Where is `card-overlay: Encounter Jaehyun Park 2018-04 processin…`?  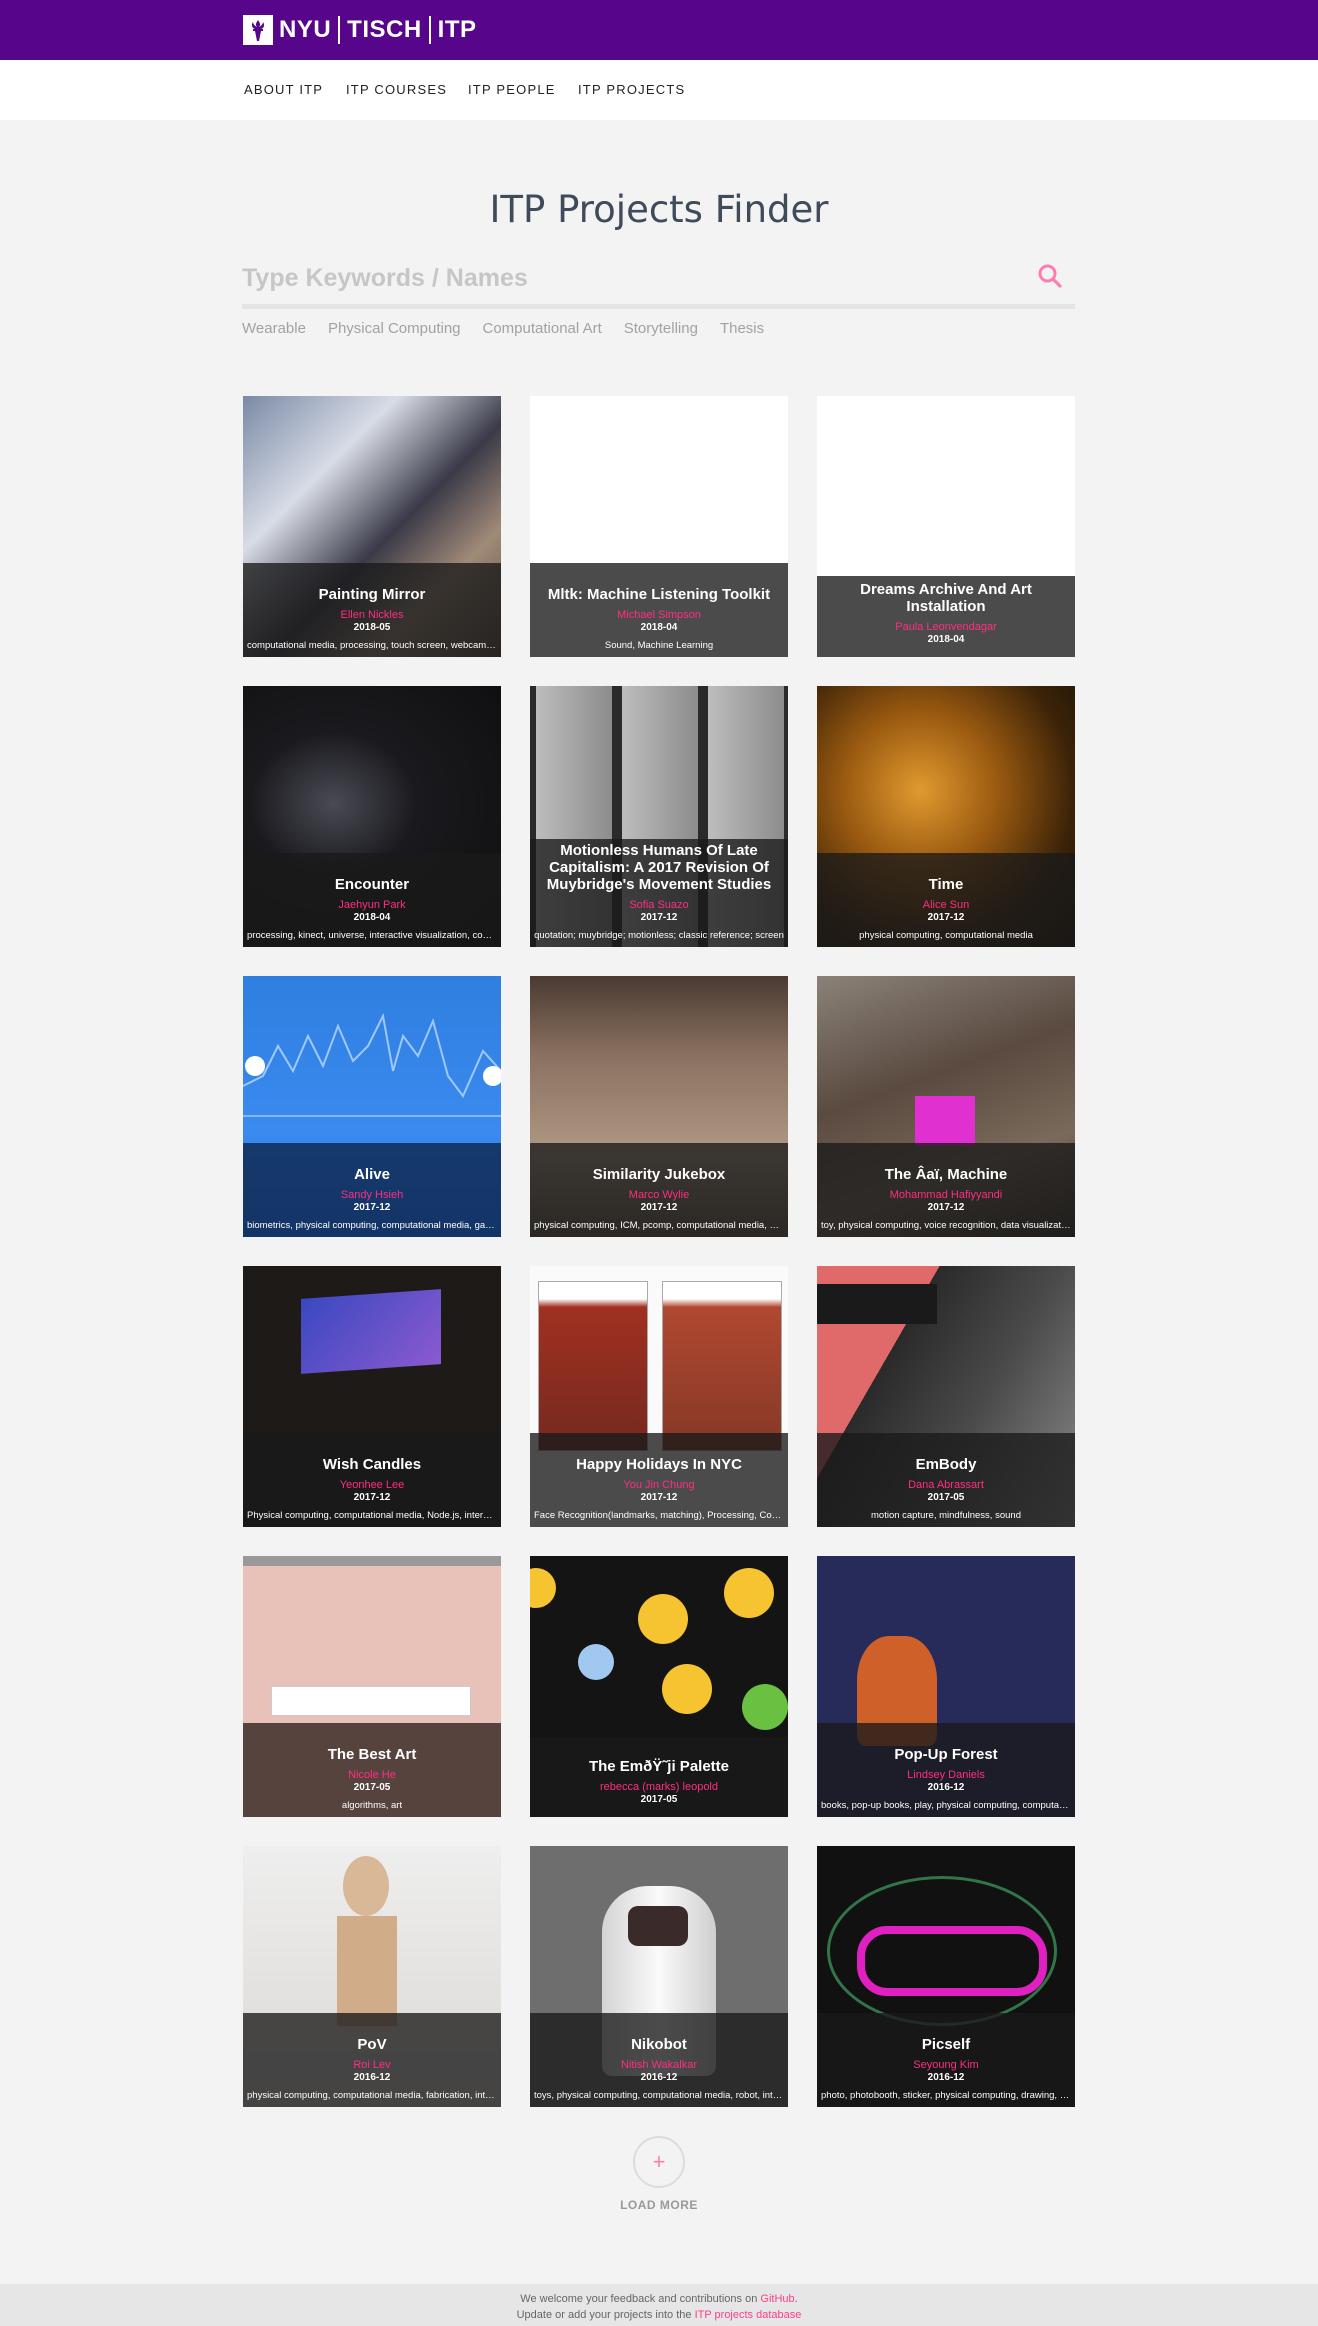
card-overlay: Encounter Jaehyun Park 2018-04 processin… is located at coordinates (372, 900).